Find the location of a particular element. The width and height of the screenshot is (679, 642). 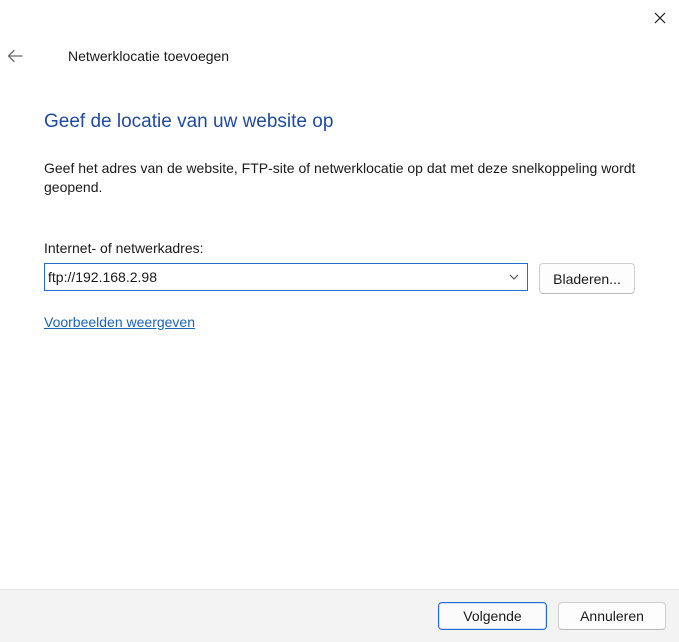

dialog-title: Netwerklocatie toevoegen is located at coordinates (149, 56).